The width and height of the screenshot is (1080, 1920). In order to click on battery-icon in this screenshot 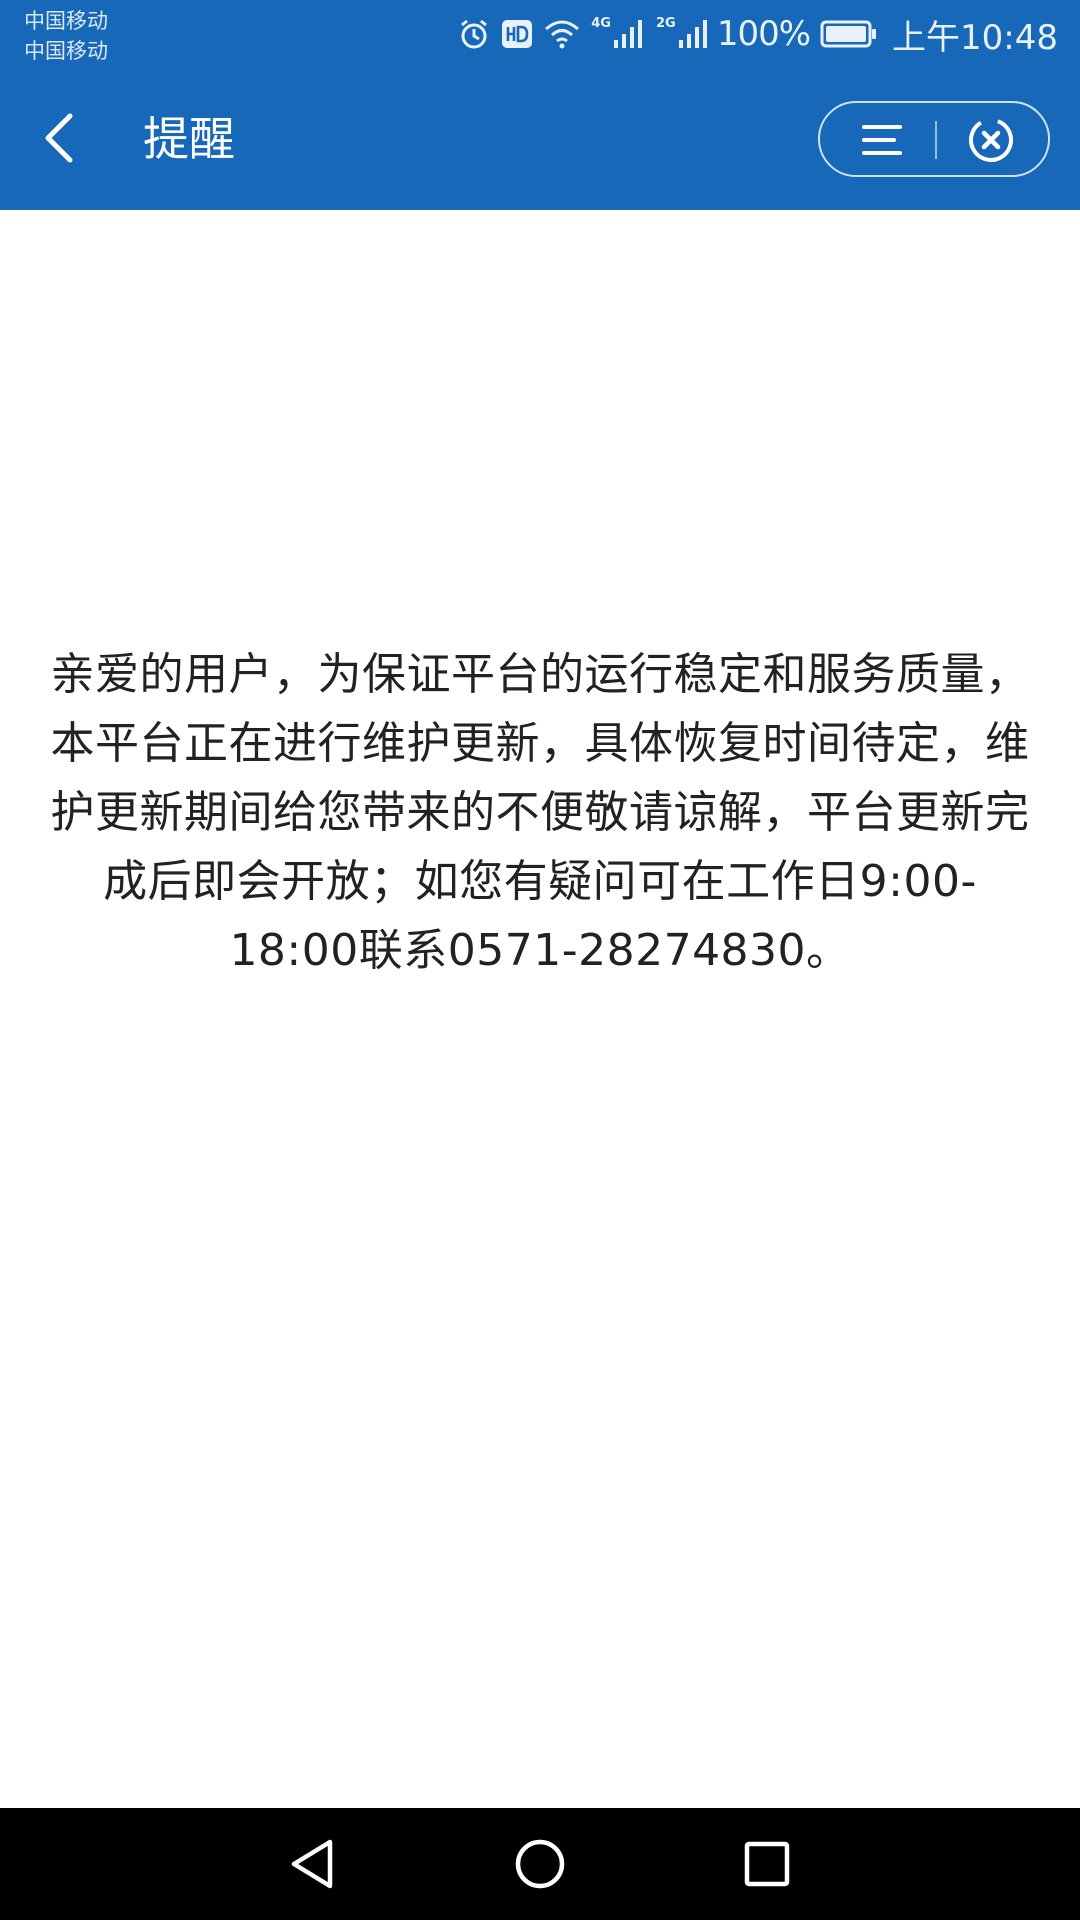, I will do `click(849, 34)`.